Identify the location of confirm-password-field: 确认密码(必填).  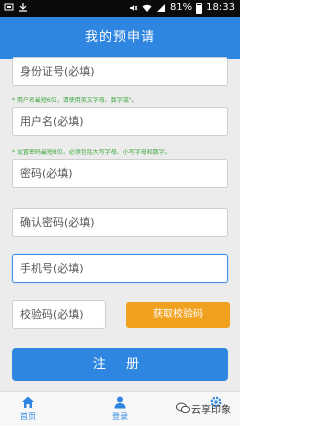
(120, 222).